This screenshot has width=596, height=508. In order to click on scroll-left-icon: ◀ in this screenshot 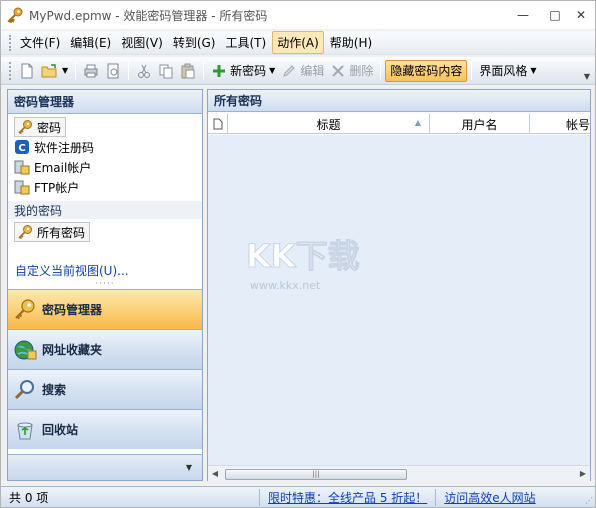, I will do `click(215, 474)`.